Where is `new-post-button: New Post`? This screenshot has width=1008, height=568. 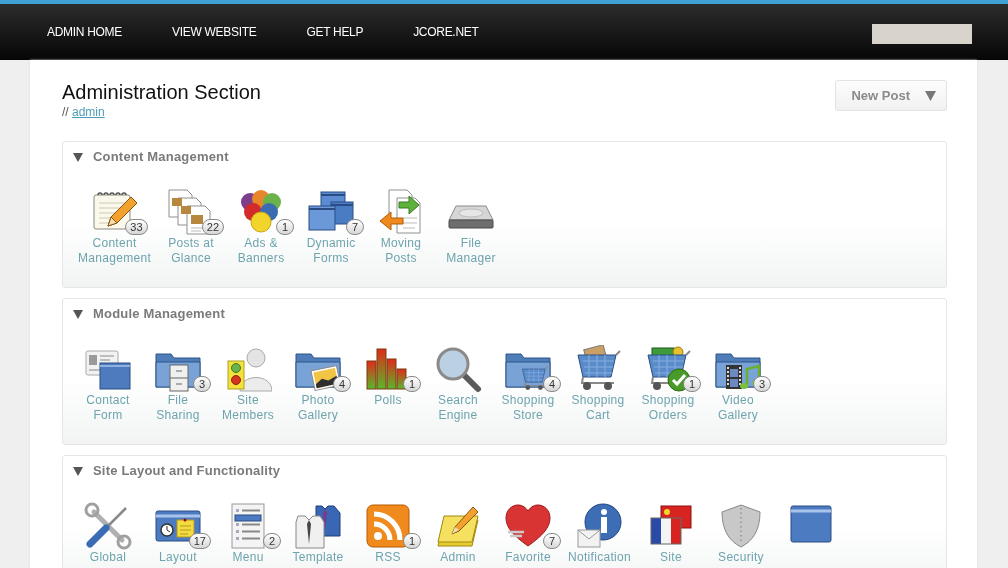 new-post-button: New Post is located at coordinates (891, 95).